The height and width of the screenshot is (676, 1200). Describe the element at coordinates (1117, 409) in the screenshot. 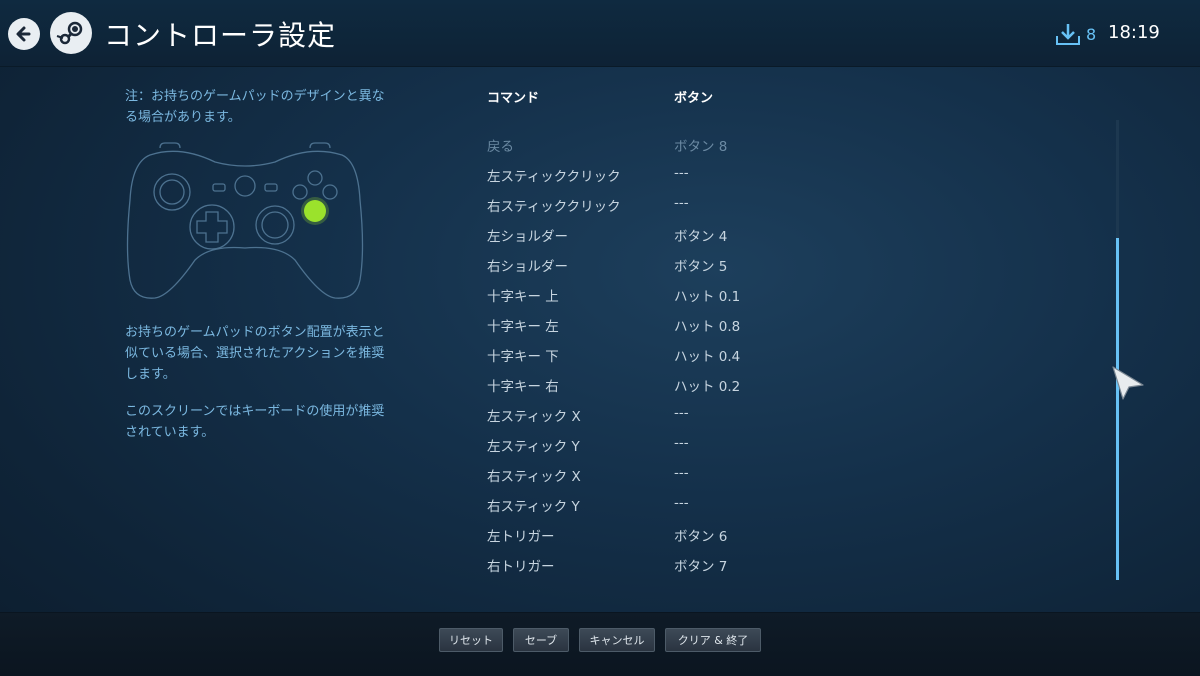

I see `scrollbar-thumb` at that location.